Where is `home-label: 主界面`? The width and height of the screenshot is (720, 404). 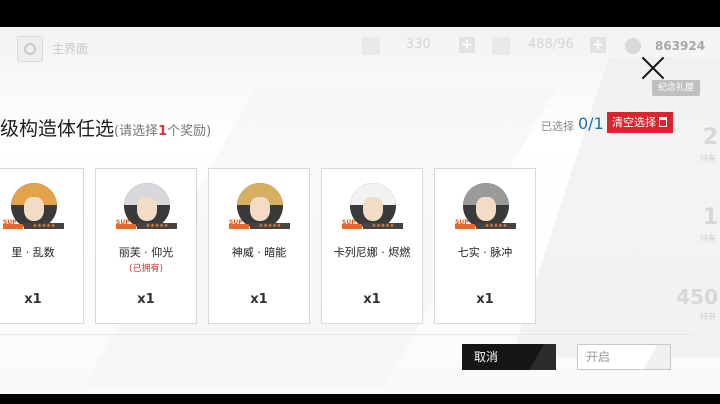
home-label: 主界面 is located at coordinates (70, 48).